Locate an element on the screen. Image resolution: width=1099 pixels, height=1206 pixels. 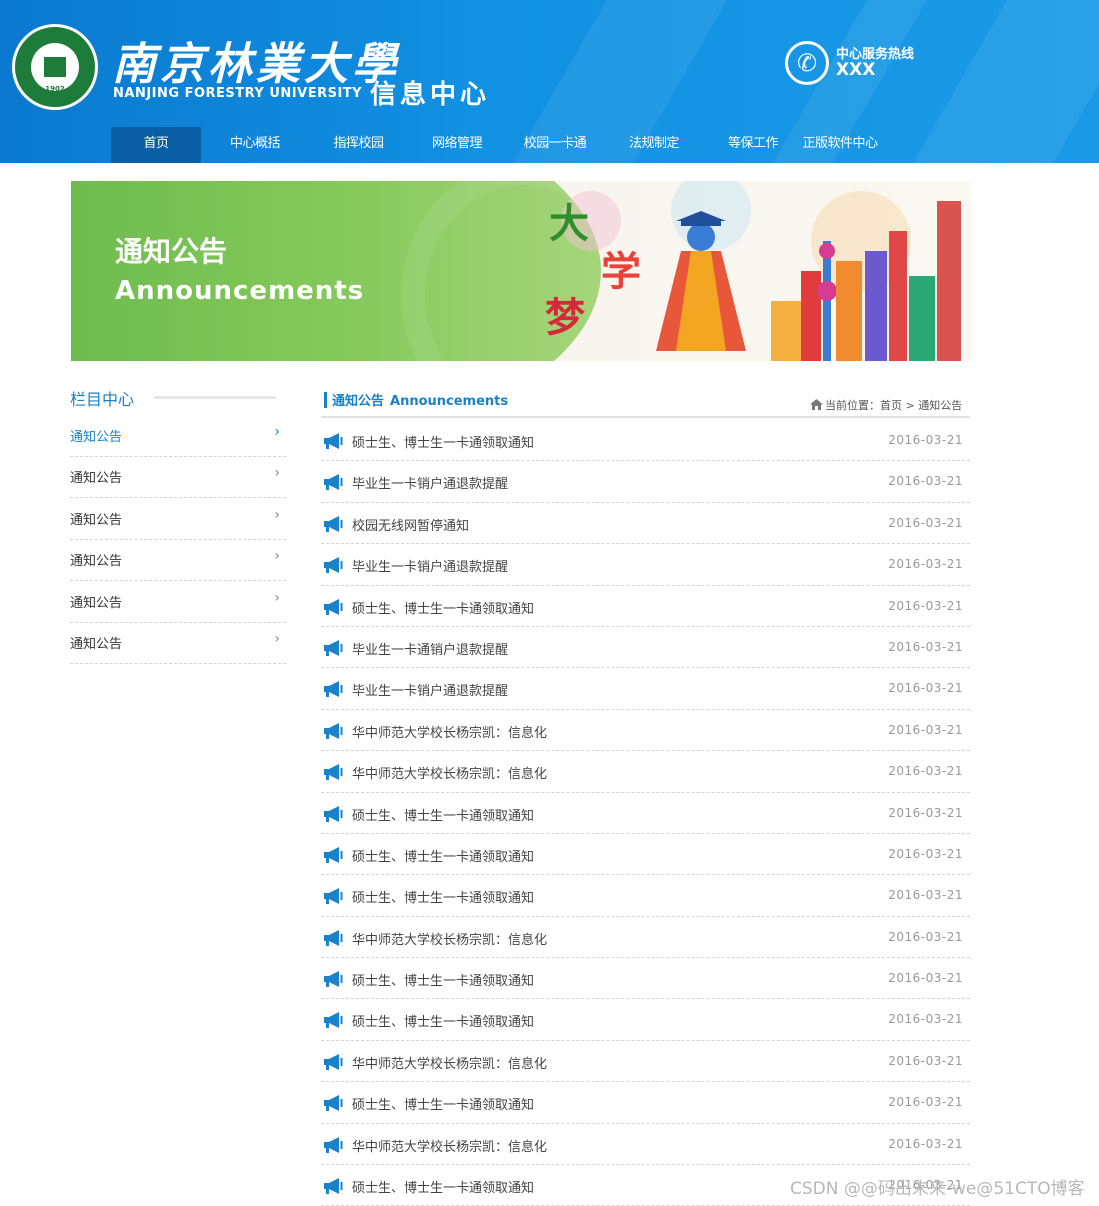
section-title-marker is located at coordinates (325, 400).